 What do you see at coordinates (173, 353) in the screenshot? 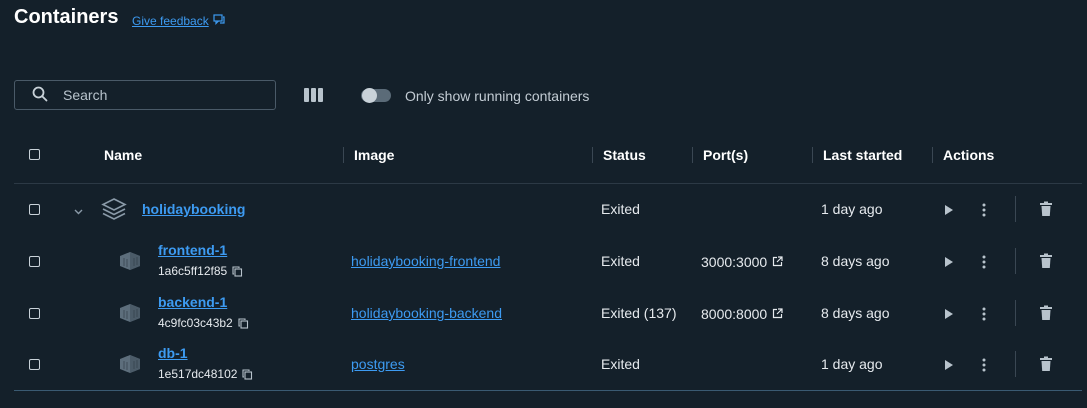
I see `container-name-link: db-1` at bounding box center [173, 353].